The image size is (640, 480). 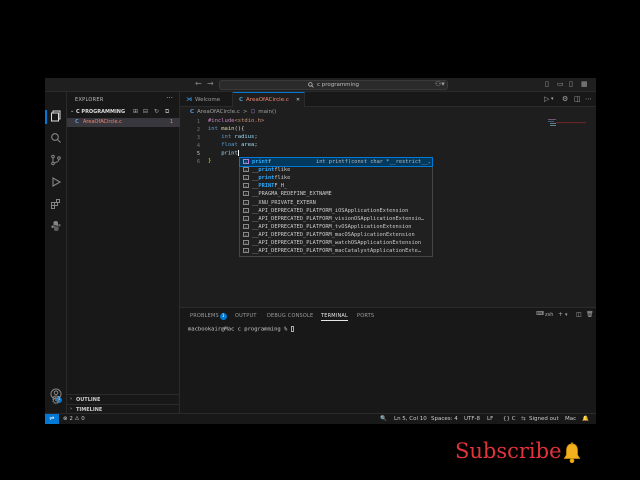 I want to click on remote-indicator-icon: ⇌, so click(x=52, y=419).